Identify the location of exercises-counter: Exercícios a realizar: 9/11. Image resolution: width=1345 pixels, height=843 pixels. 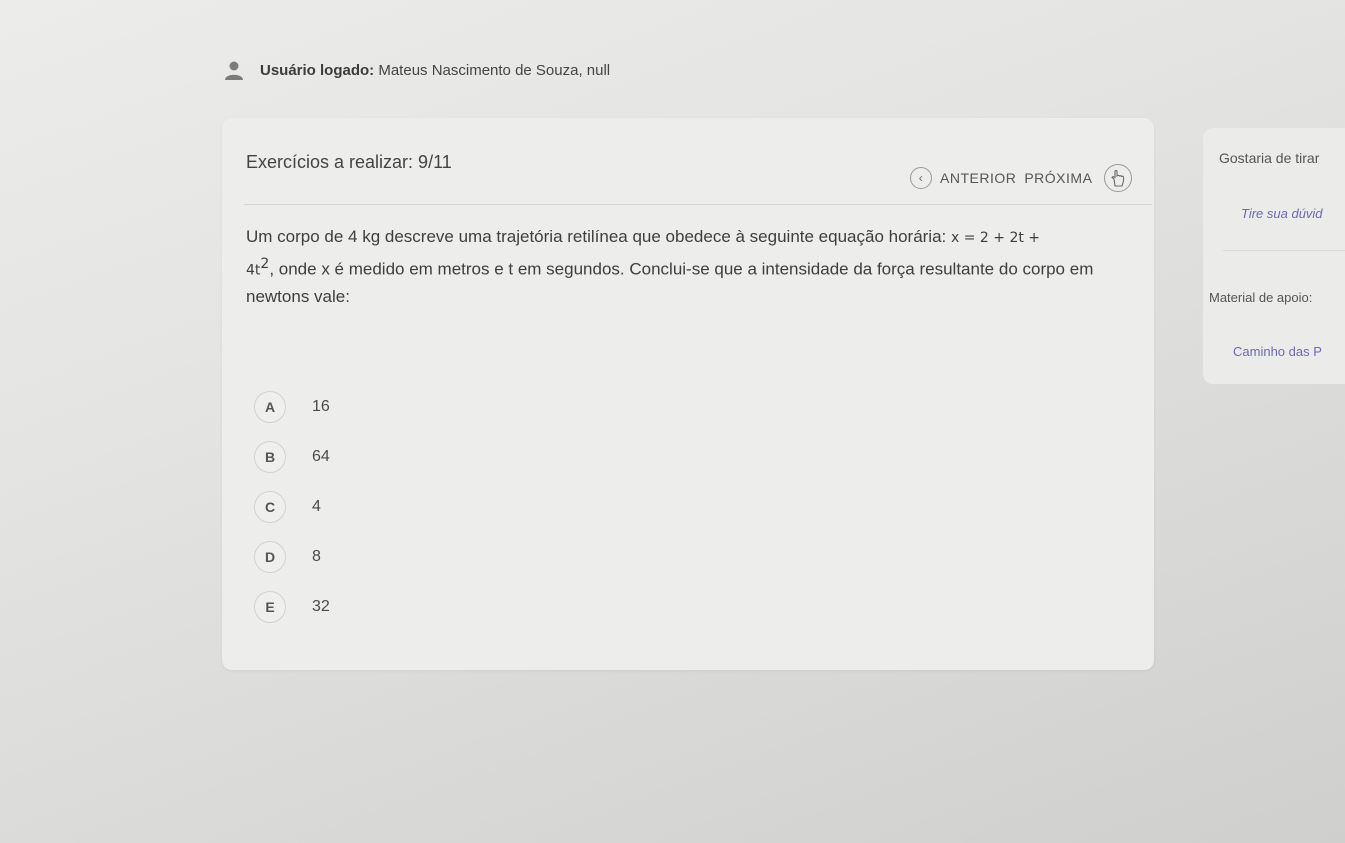
(349, 162).